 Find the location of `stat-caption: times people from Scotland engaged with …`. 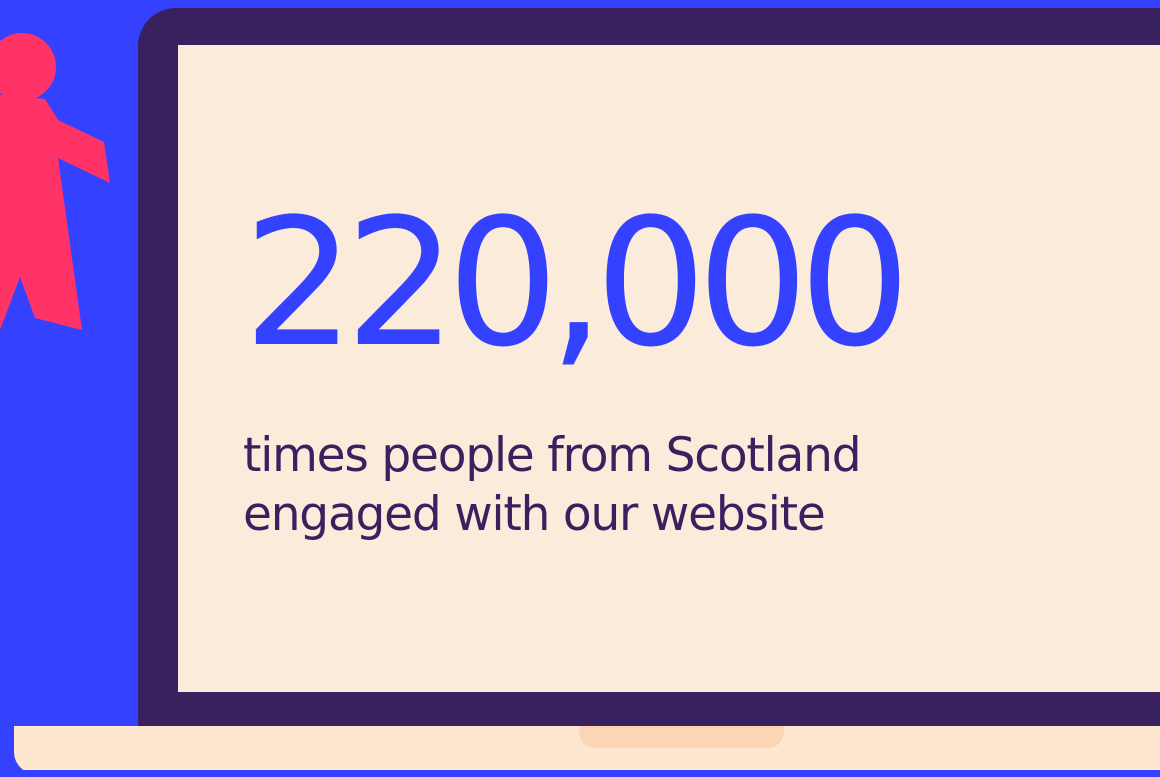

stat-caption: times people from Scotland engaged with … is located at coordinates (552, 485).